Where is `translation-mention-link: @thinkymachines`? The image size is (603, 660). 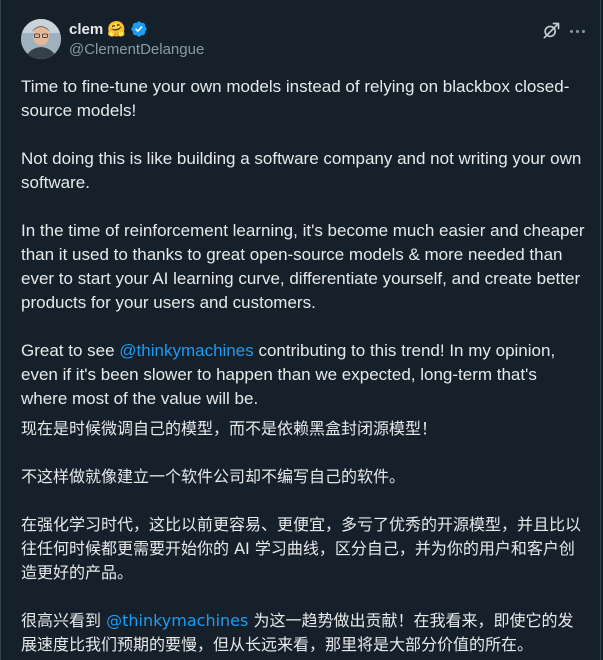
translation-mention-link: @thinkymachines is located at coordinates (177, 620).